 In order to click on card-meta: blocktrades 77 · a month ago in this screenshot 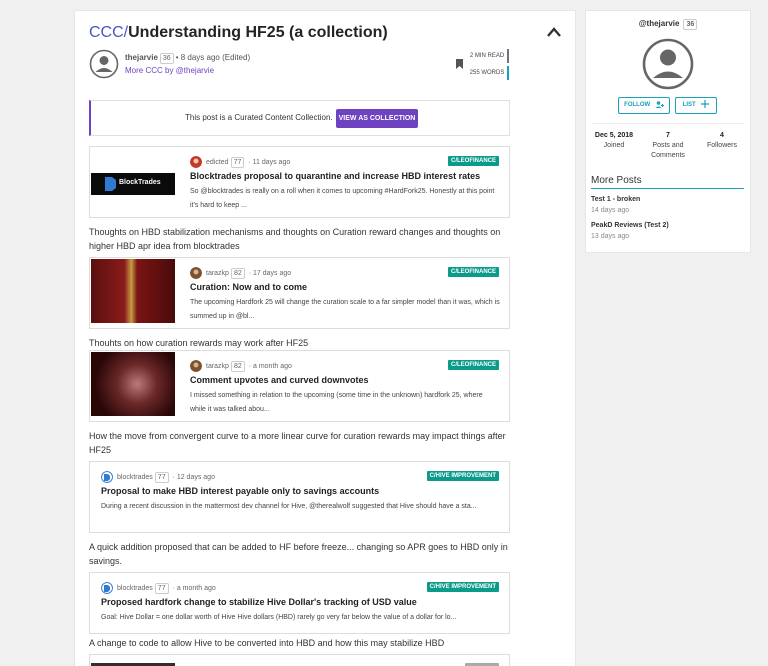, I will do `click(166, 588)`.